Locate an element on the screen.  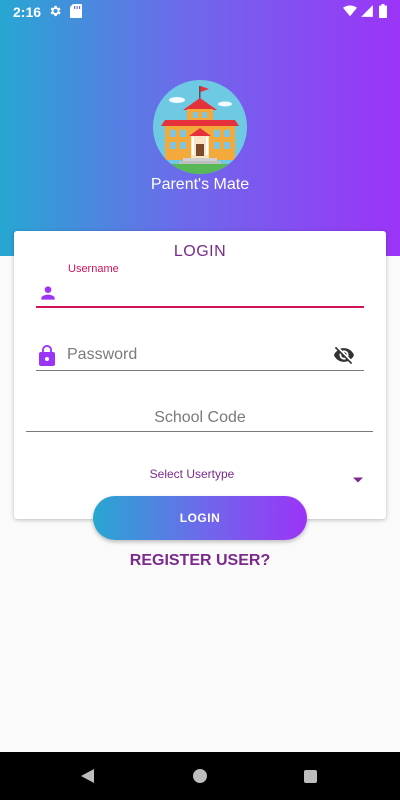
school-code-underline is located at coordinates (199, 431).